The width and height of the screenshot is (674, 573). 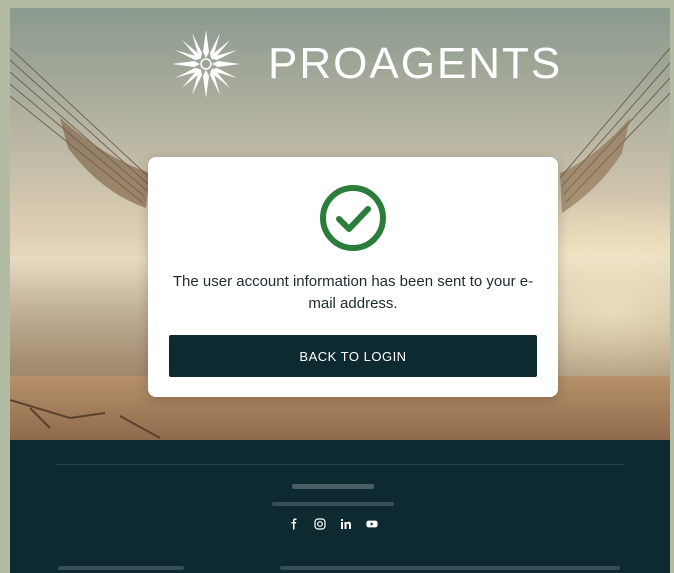 I want to click on check-circle-icon, so click(x=353, y=218).